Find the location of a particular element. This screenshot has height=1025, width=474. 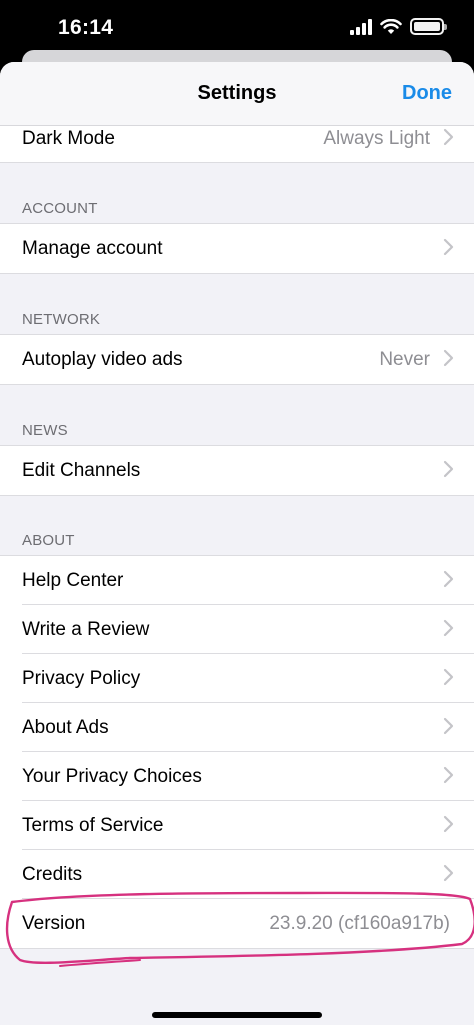

section-header-account: ACCOUNT is located at coordinates (60, 208).